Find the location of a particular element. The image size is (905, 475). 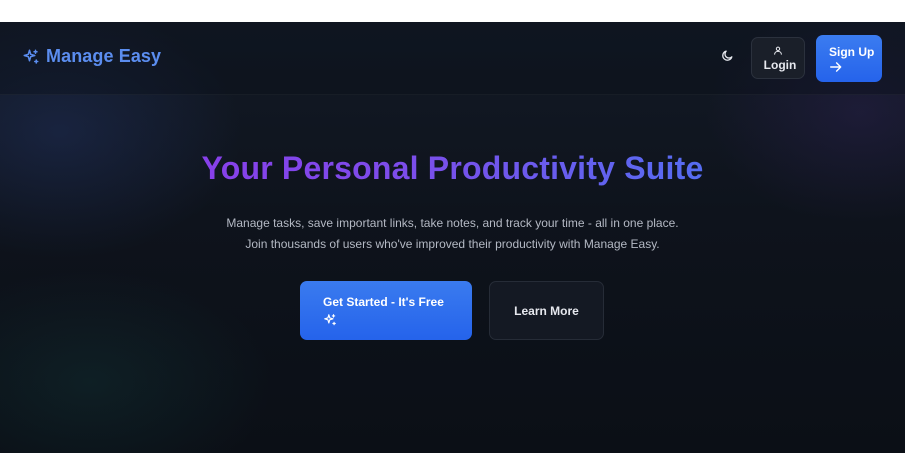

sign-up-label: Sign Up is located at coordinates (852, 51).